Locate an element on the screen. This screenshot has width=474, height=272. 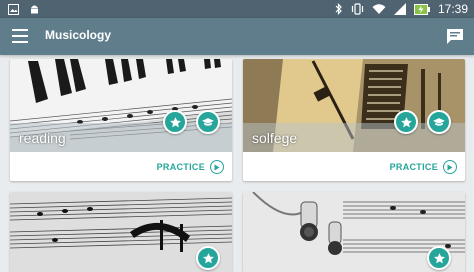
lesson-label-solfege: solfege is located at coordinates (275, 138).